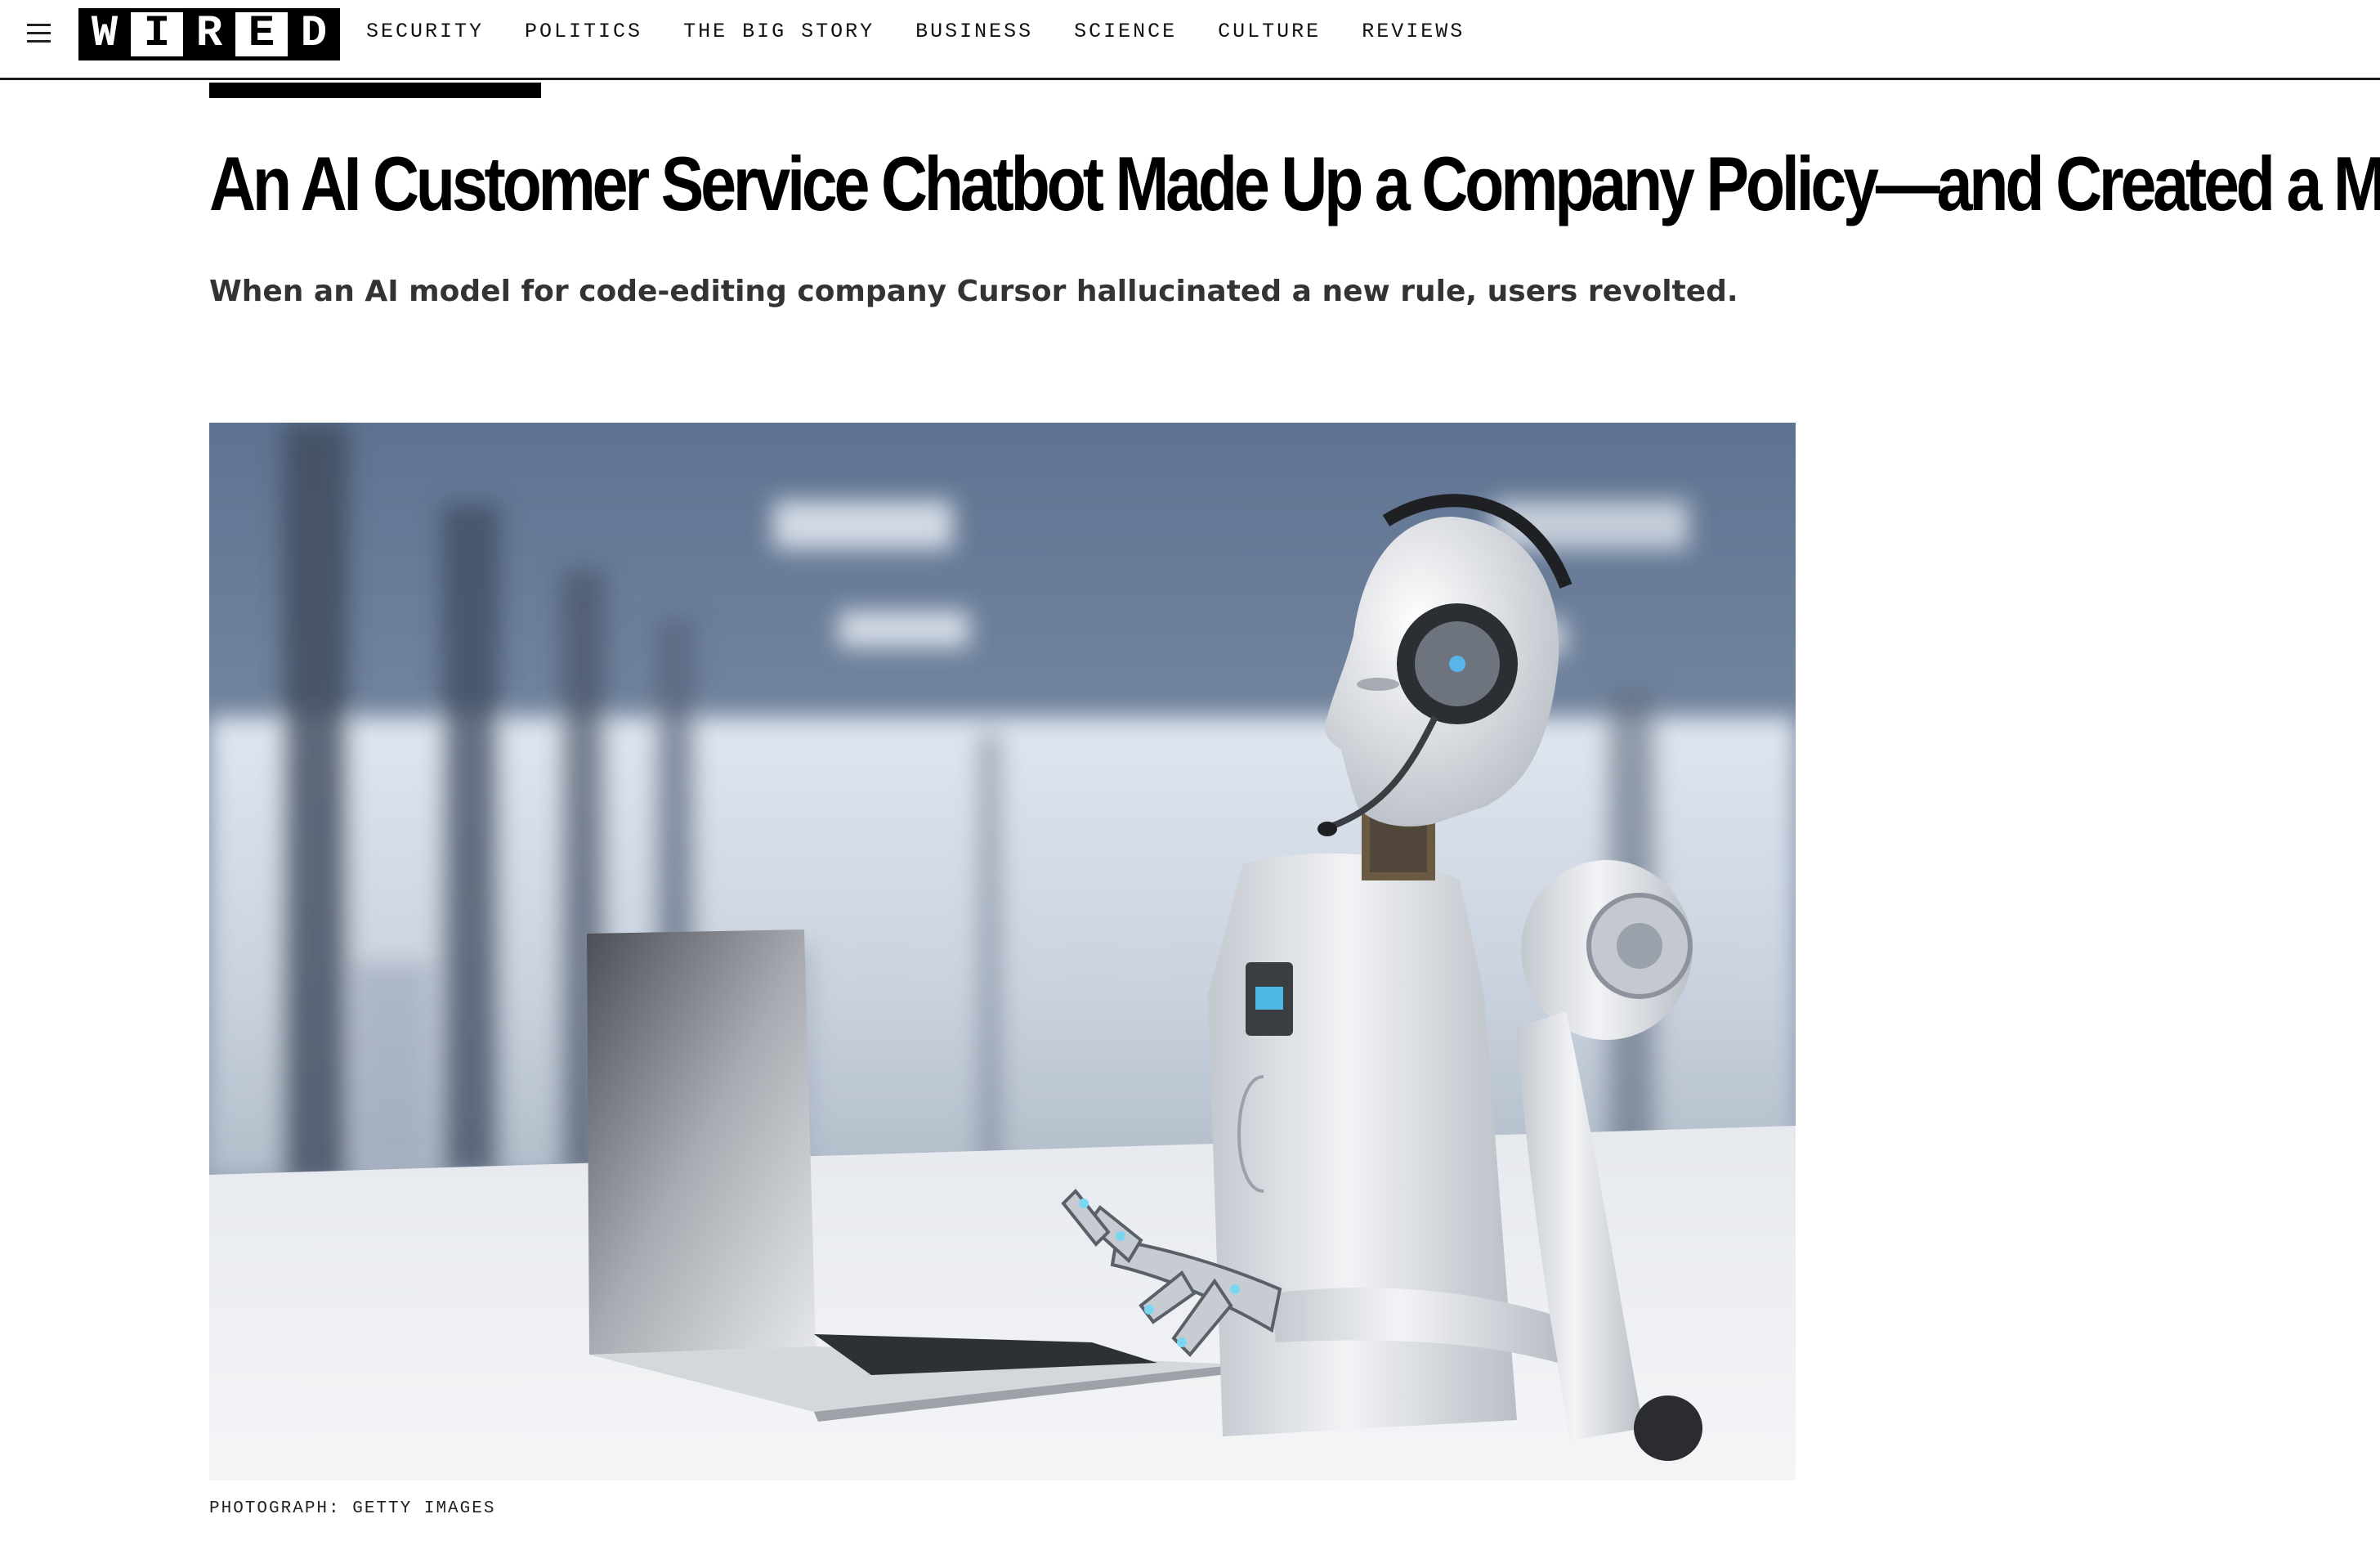 The image size is (2380, 1568). What do you see at coordinates (262, 34) in the screenshot?
I see `logo-letter-e: E` at bounding box center [262, 34].